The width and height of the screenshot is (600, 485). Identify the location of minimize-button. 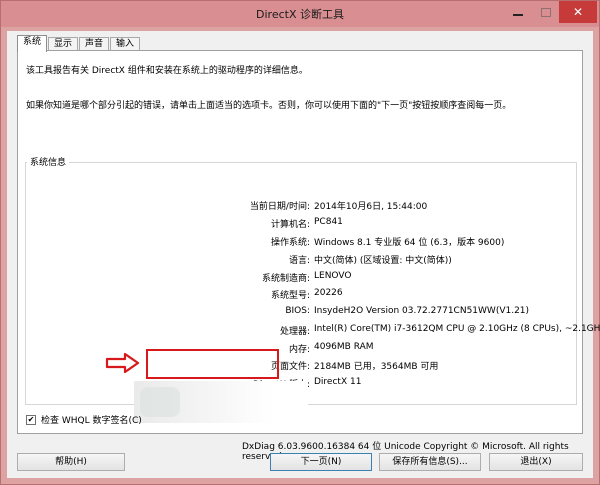
(518, 12).